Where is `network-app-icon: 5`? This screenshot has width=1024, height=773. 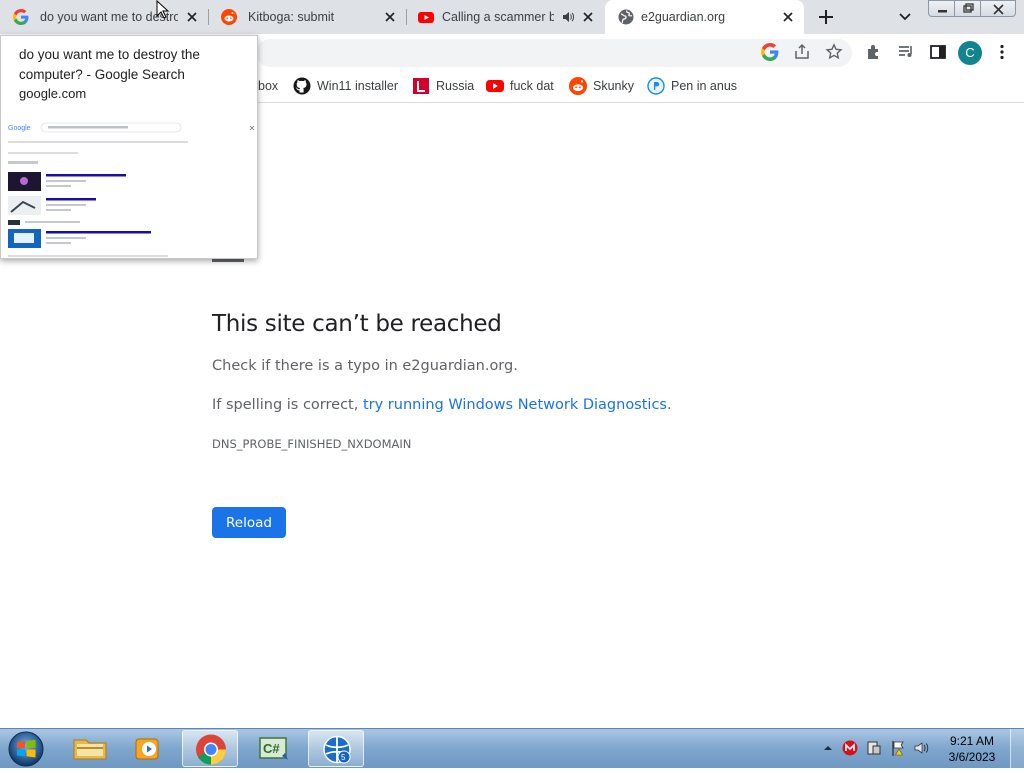 network-app-icon: 5 is located at coordinates (337, 749).